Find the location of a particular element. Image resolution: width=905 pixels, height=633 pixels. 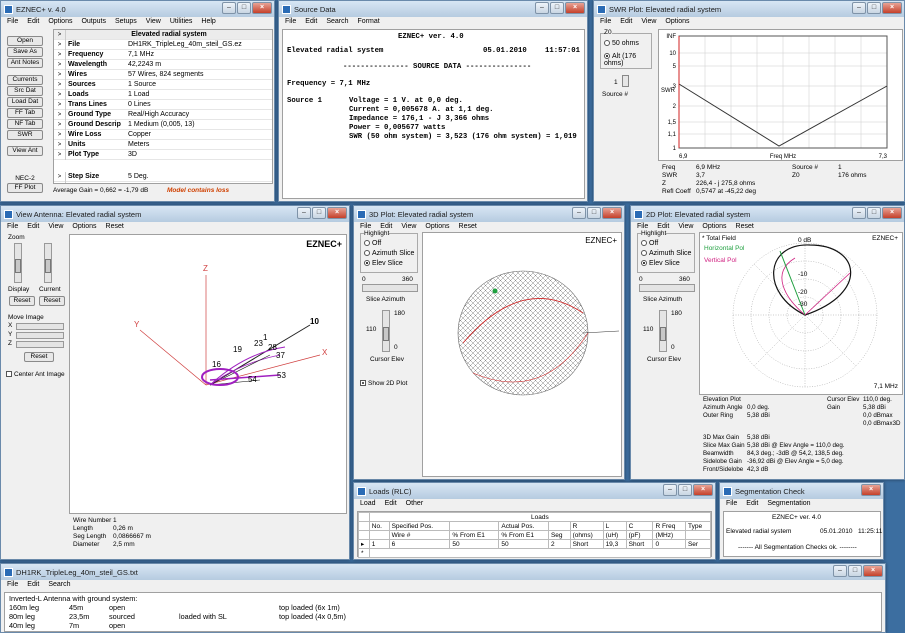

source-number-value: 1 is located at coordinates (616, 82).